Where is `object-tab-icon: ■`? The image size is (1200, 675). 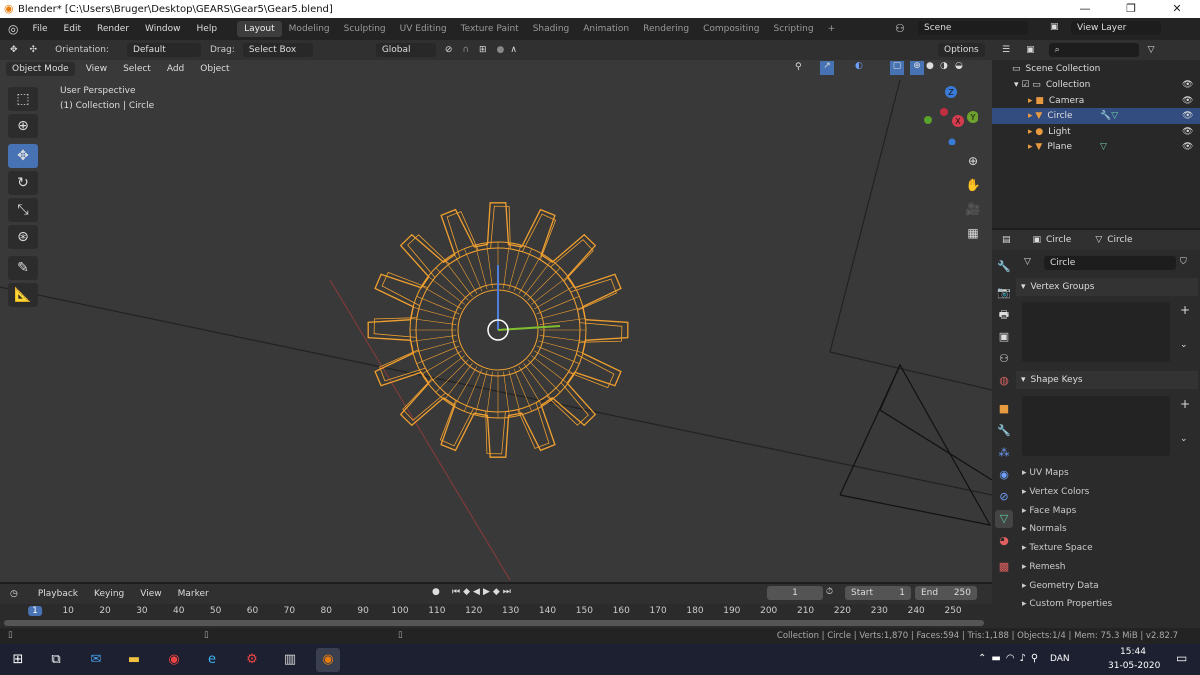 object-tab-icon: ■ is located at coordinates (1004, 409).